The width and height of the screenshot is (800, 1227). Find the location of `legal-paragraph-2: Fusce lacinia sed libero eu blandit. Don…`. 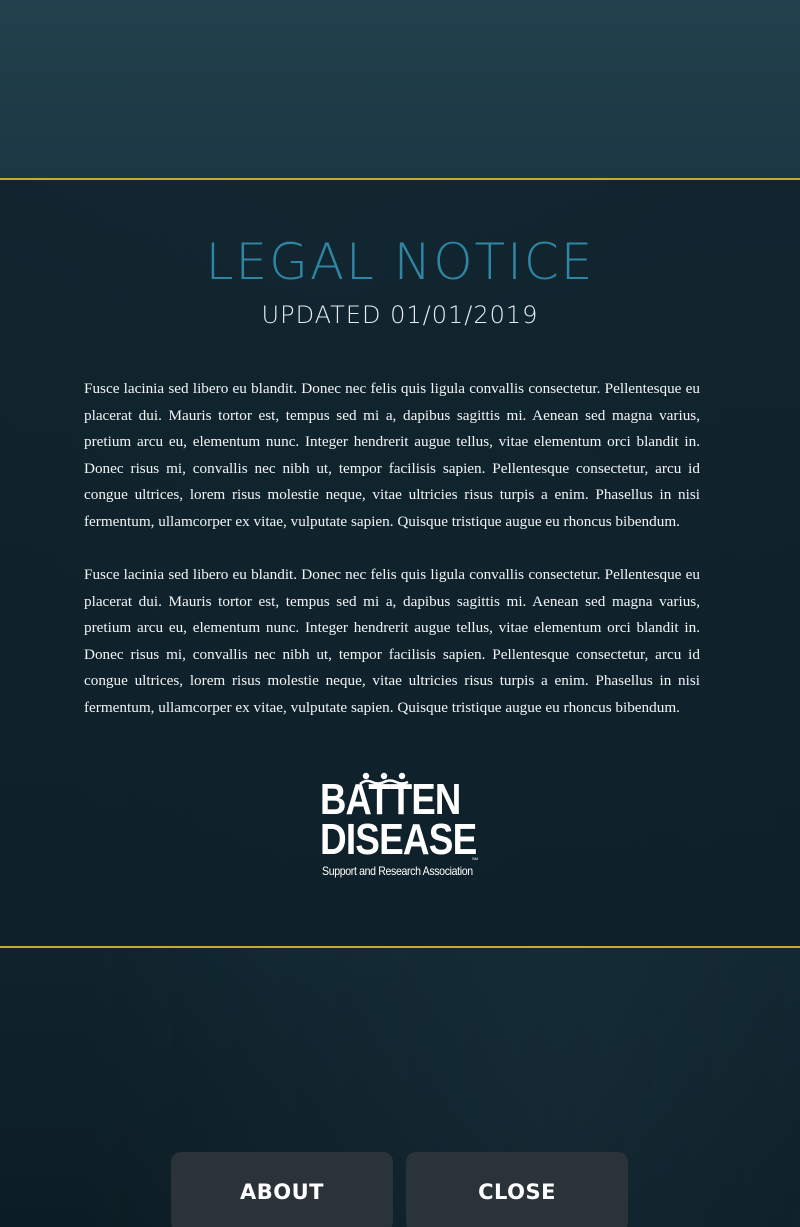

legal-paragraph-2: Fusce lacinia sed libero eu blandit. Don… is located at coordinates (392, 641).